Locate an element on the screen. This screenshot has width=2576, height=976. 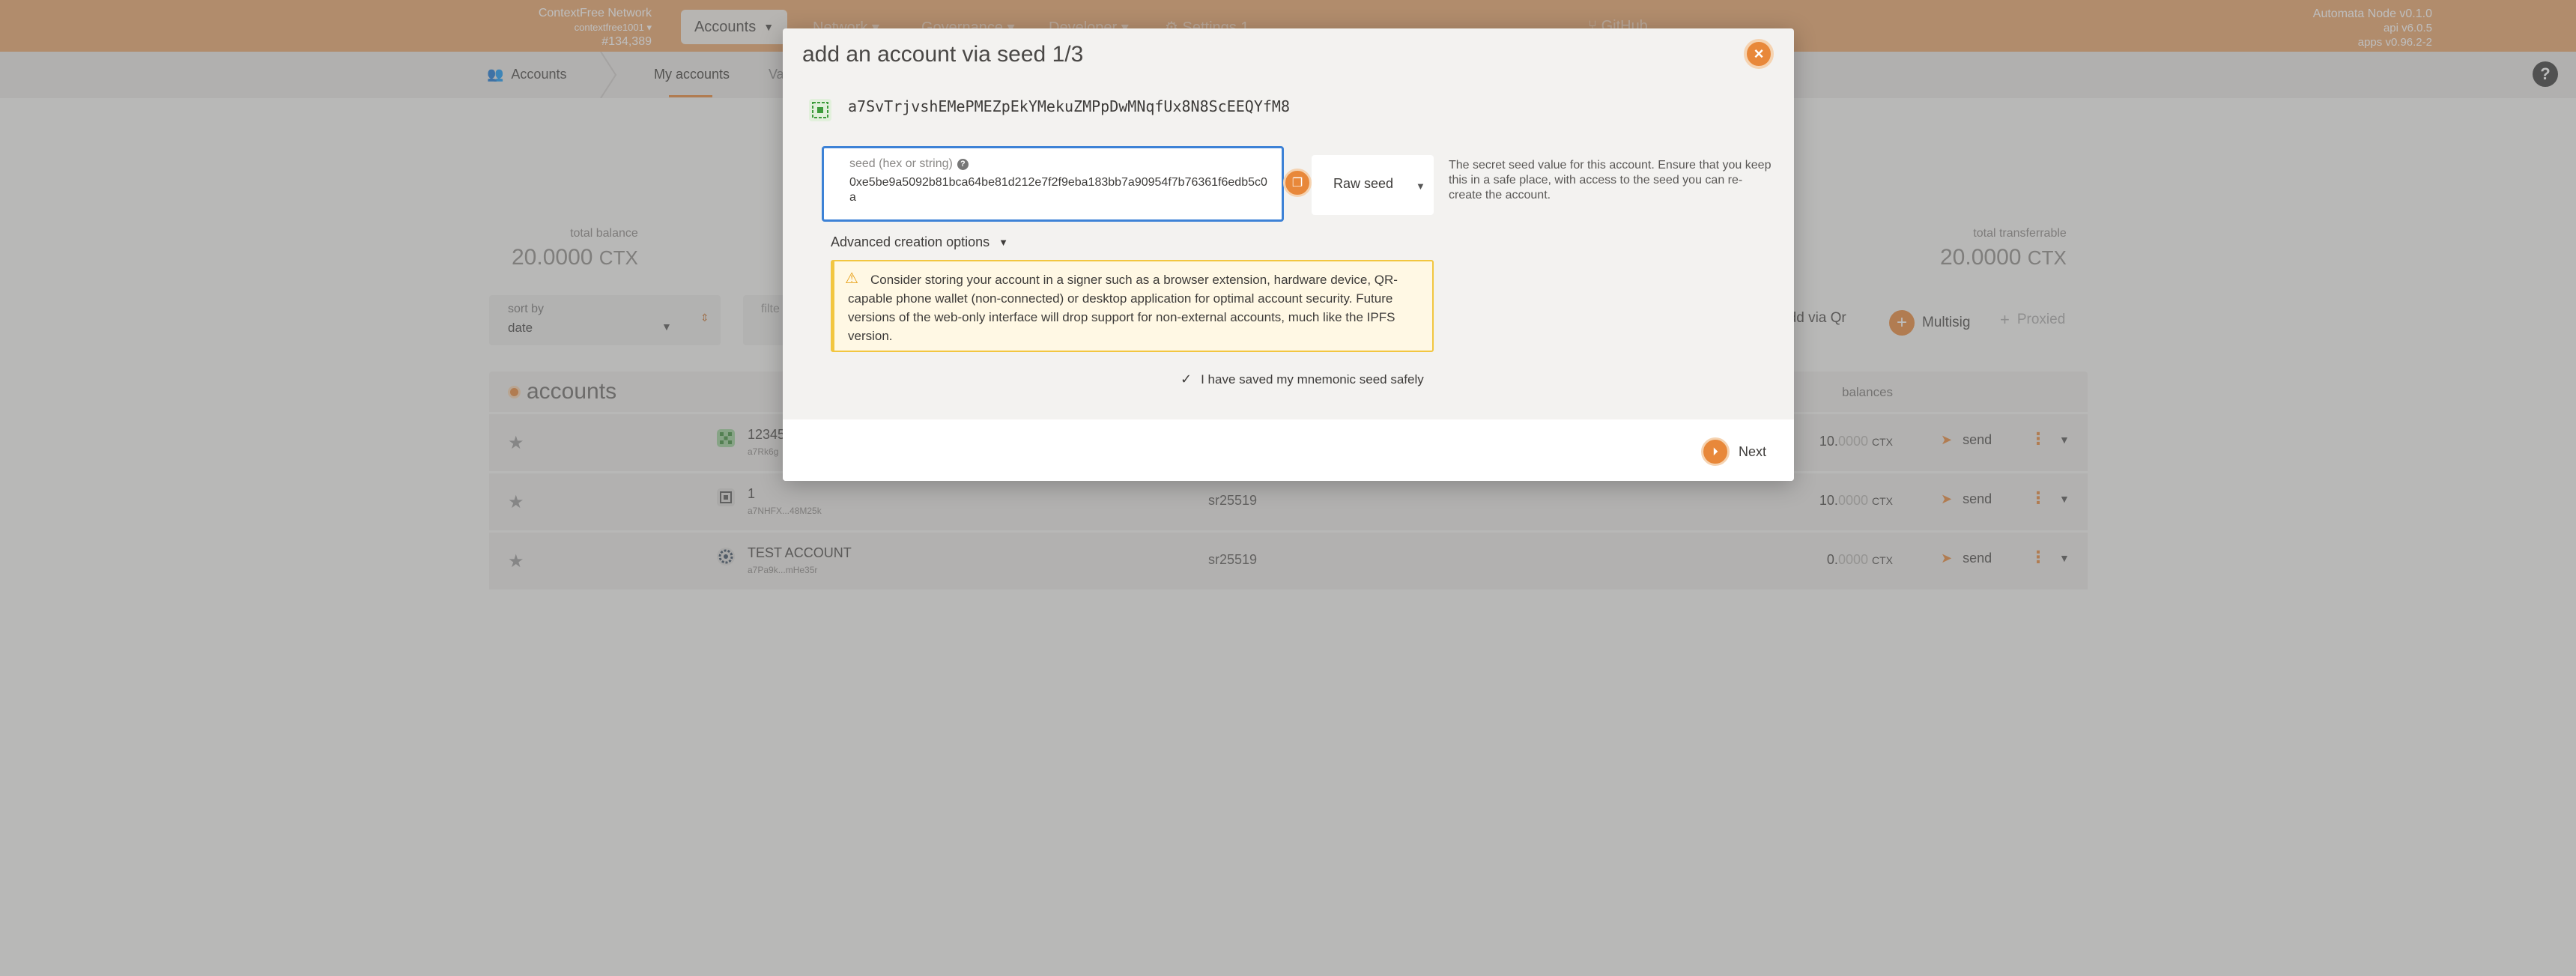
copy-icon: ❐ is located at coordinates (1297, 183).